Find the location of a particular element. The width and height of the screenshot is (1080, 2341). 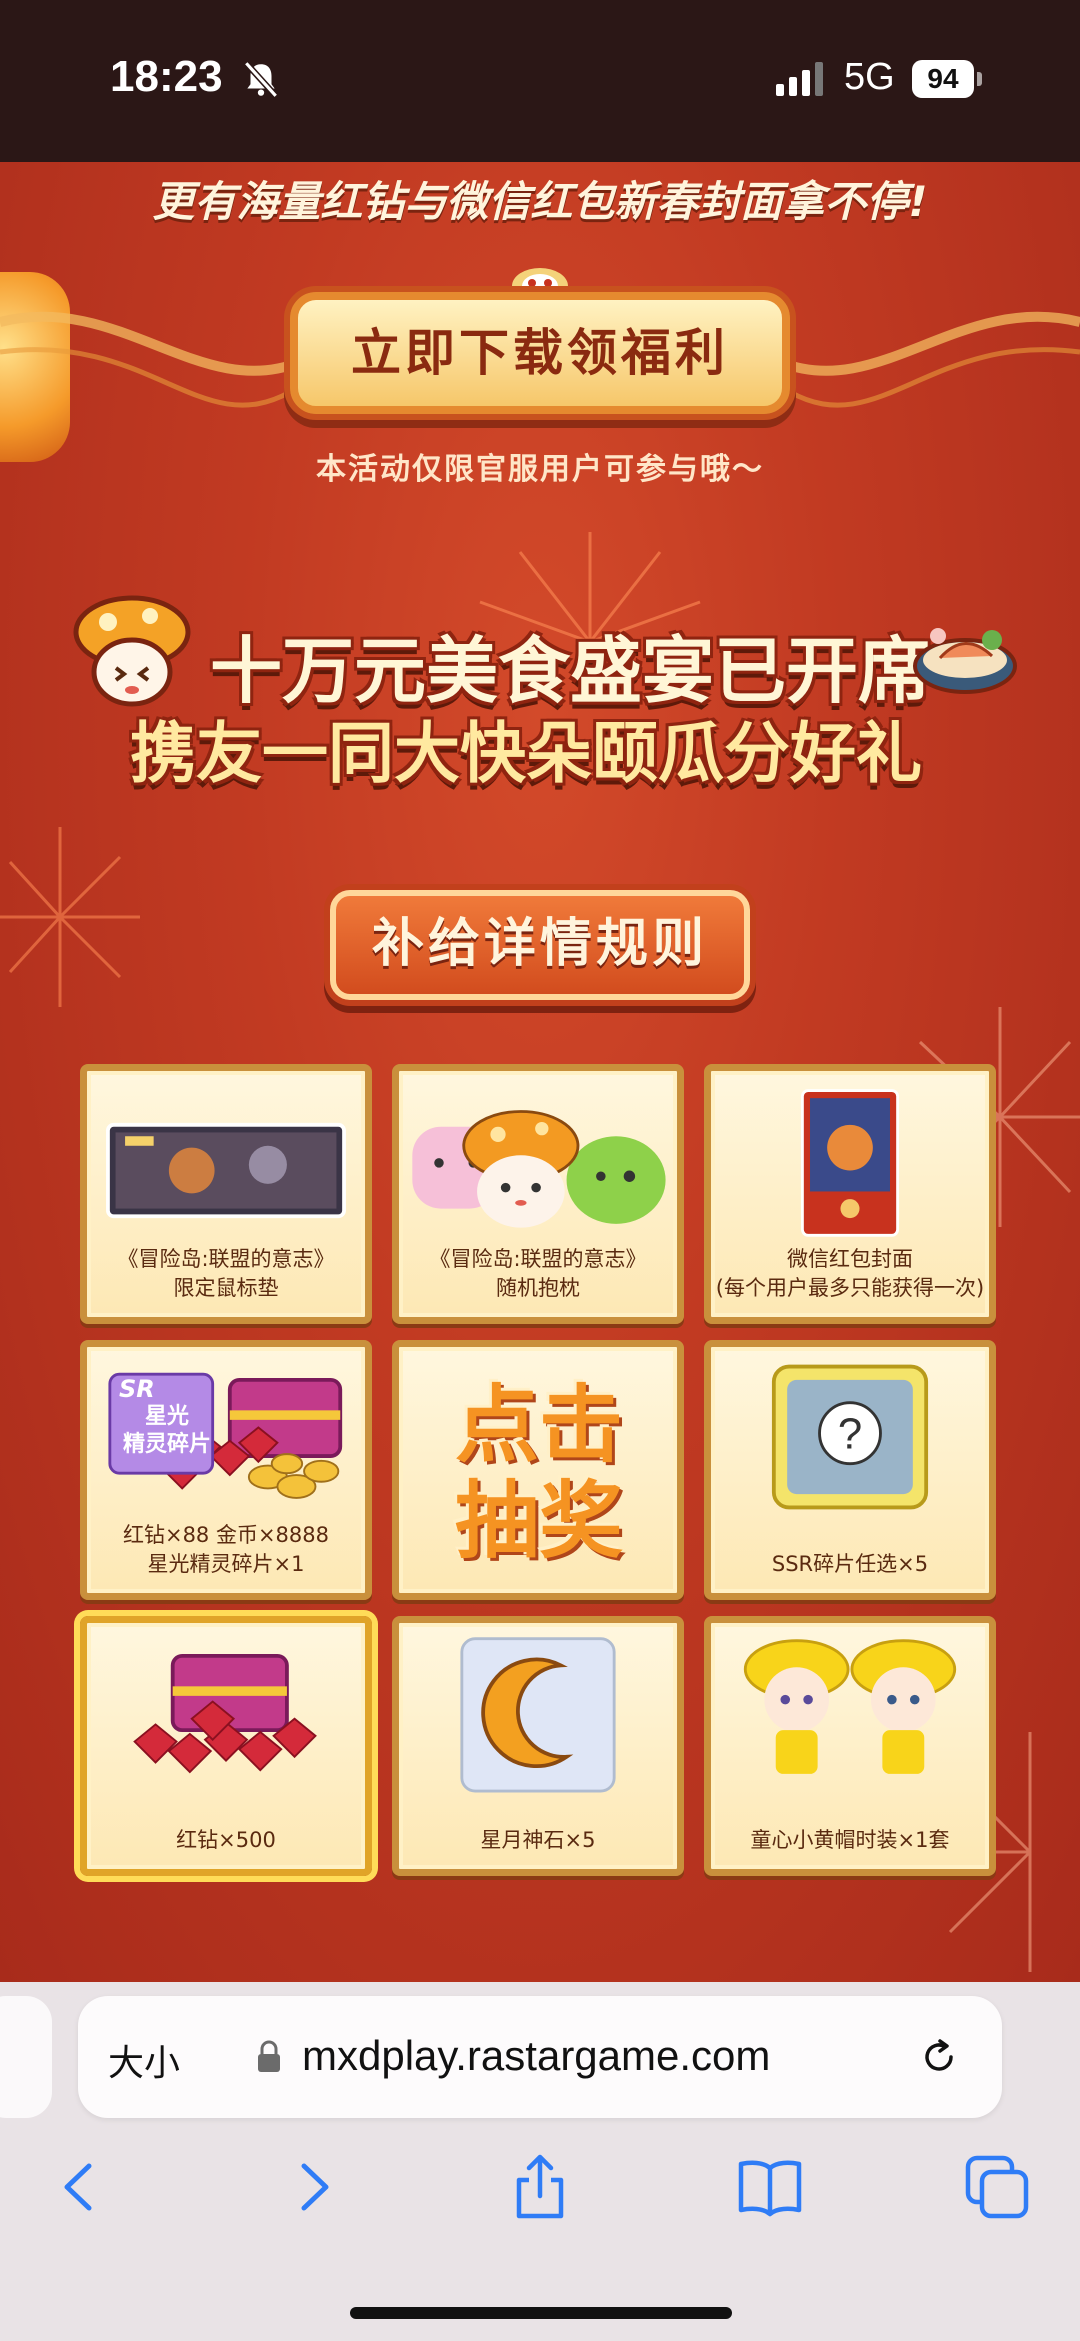

red-diamond-chest-icon is located at coordinates (225, 1713).